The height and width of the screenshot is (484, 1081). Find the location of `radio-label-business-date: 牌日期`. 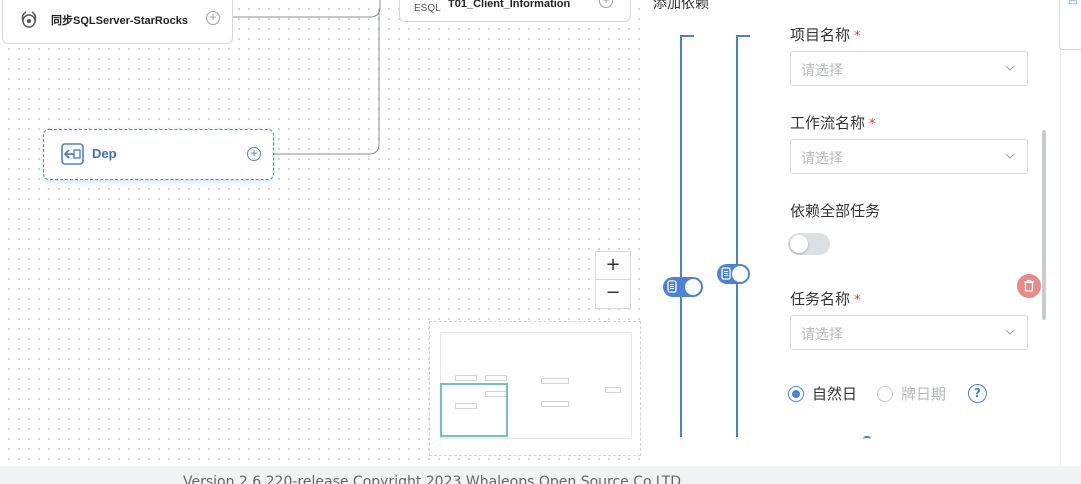

radio-label-business-date: 牌日期 is located at coordinates (924, 394).